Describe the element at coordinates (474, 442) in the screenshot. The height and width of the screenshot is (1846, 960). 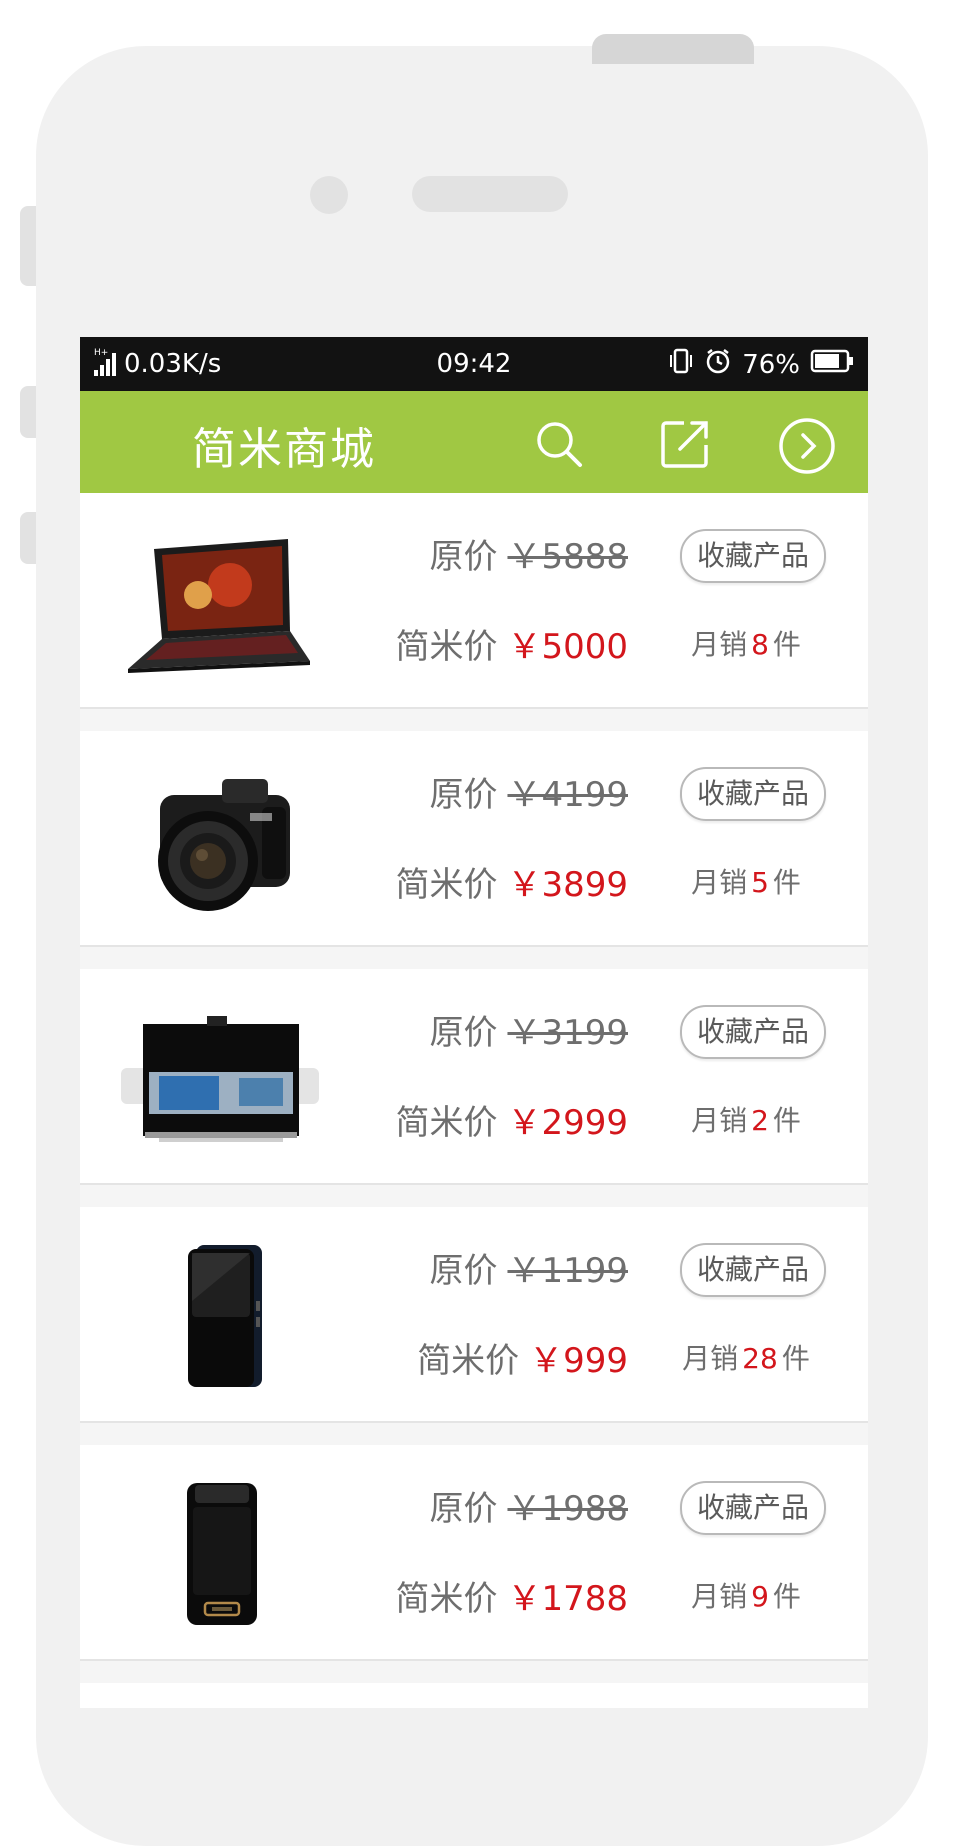
I see `app-header: 简米商城` at that location.